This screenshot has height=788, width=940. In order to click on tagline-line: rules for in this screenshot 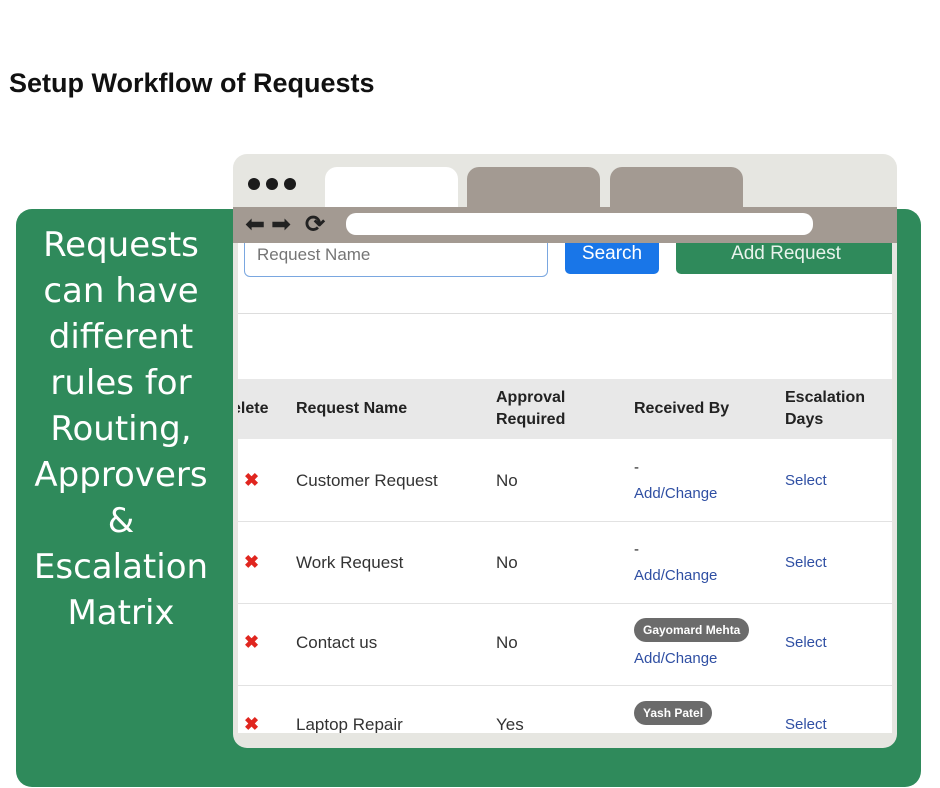, I will do `click(121, 383)`.